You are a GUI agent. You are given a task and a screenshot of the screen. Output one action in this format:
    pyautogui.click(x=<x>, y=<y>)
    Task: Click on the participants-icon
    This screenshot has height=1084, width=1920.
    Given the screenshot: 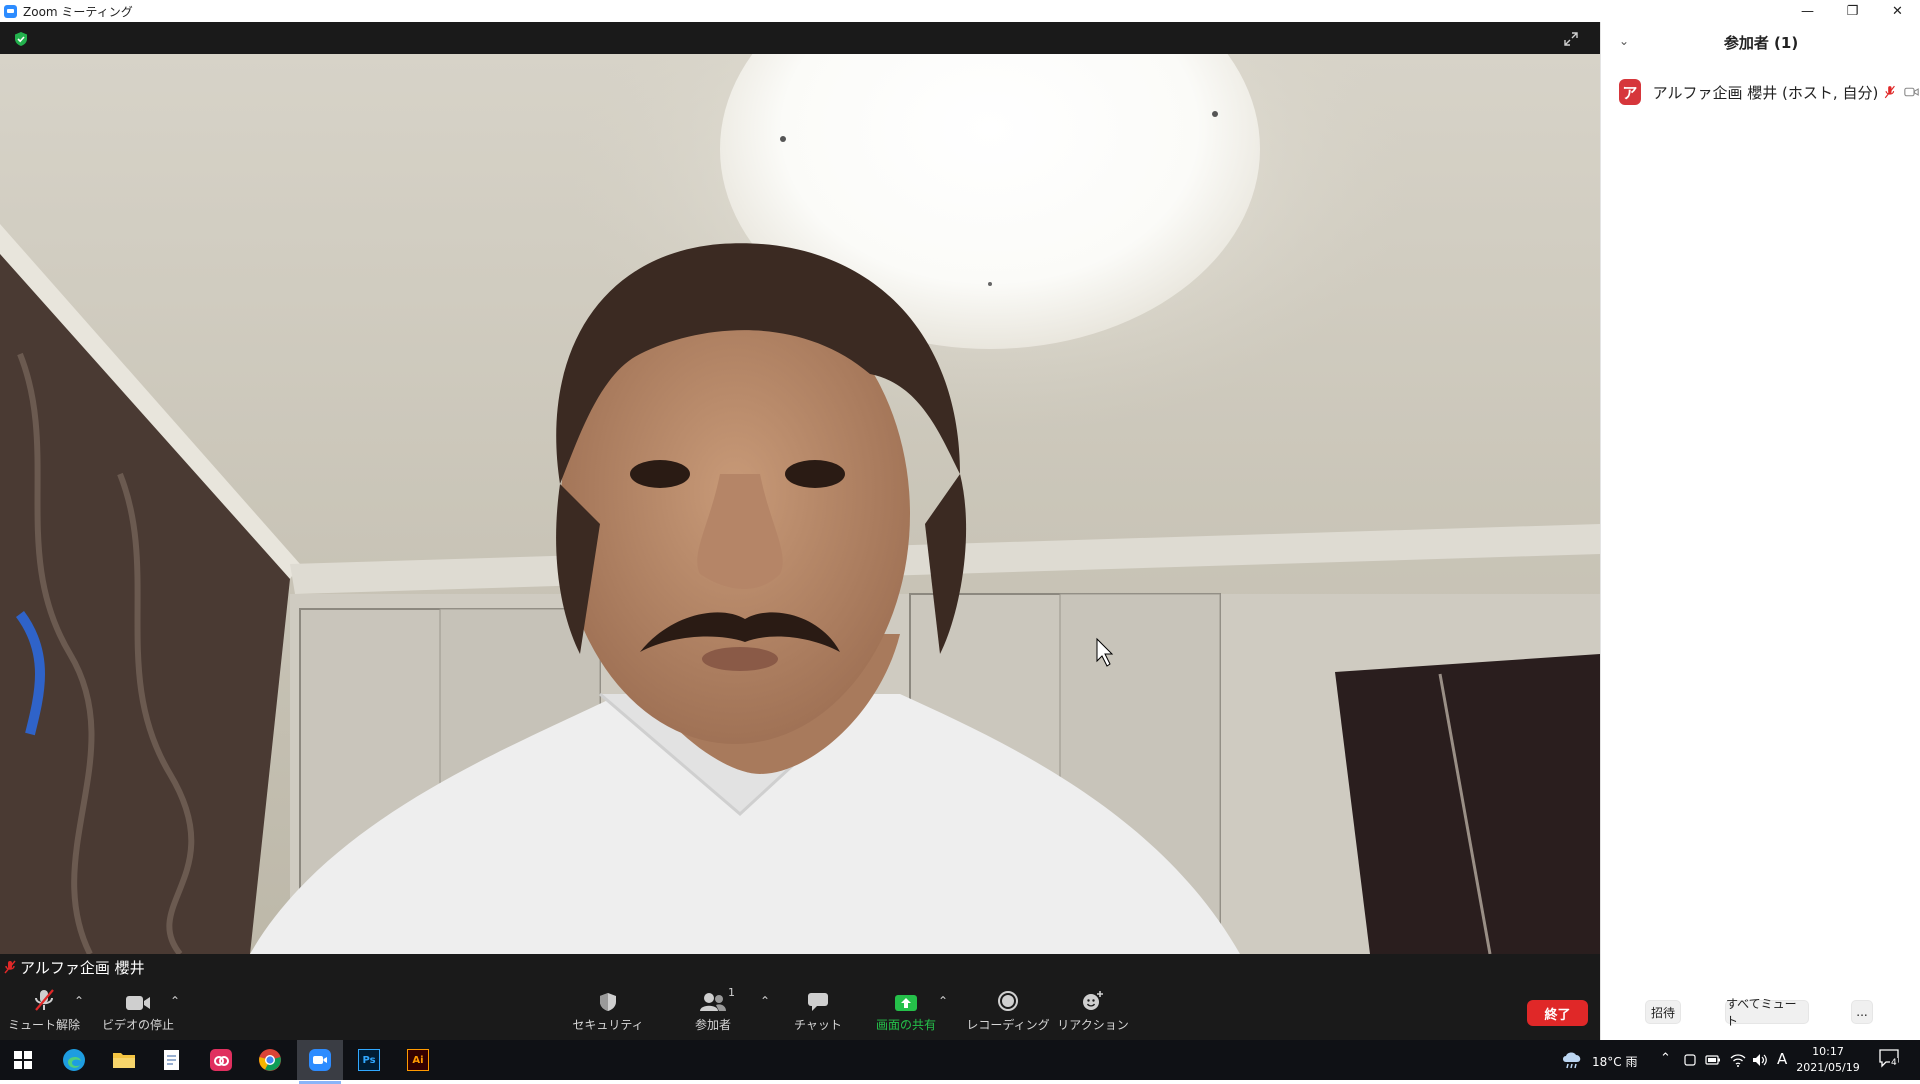 What is the action you would take?
    pyautogui.click(x=713, y=1001)
    